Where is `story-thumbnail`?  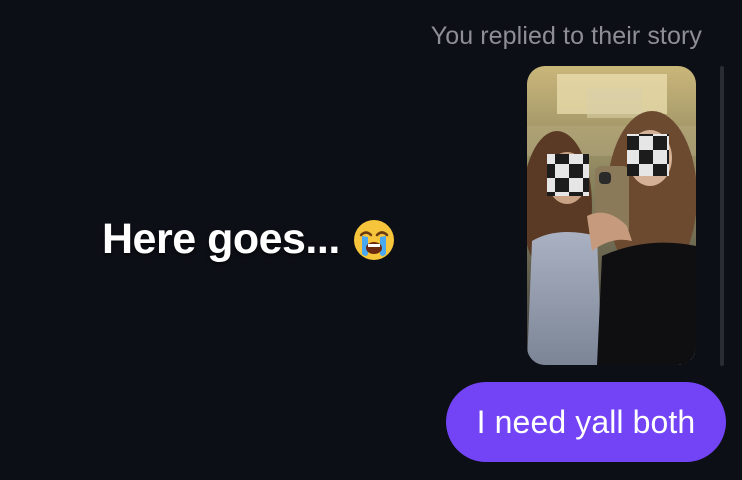 story-thumbnail is located at coordinates (611, 215).